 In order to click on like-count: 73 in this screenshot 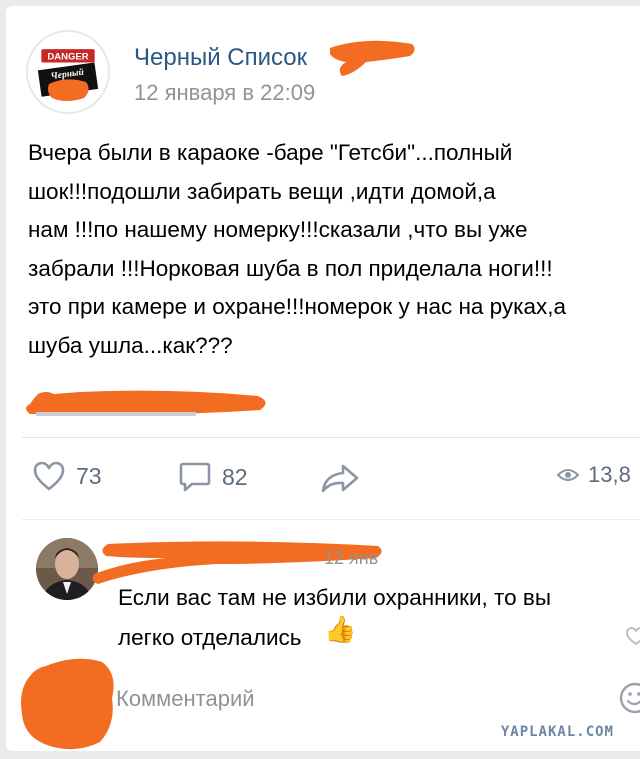, I will do `click(89, 475)`.